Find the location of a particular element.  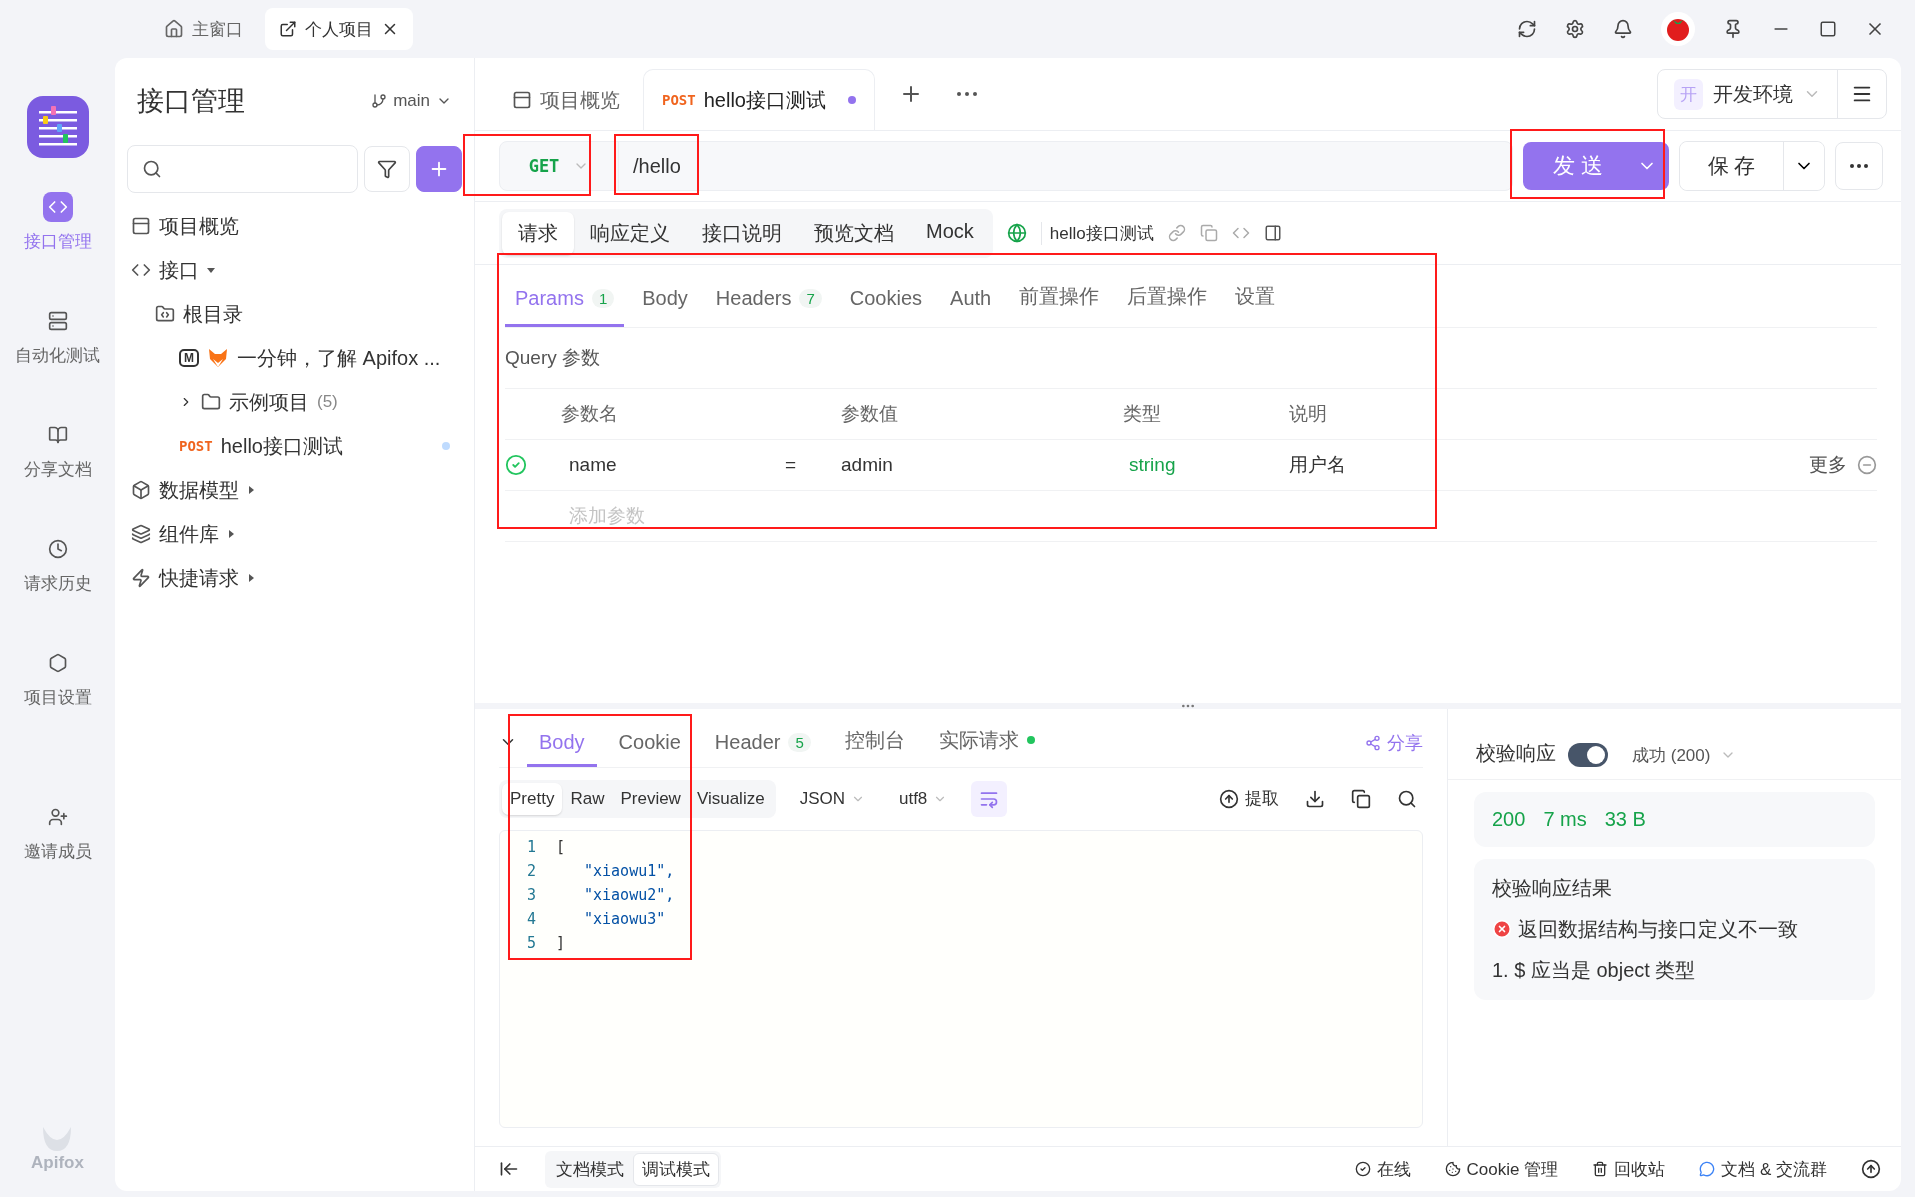

validation-label: 校验响应 is located at coordinates (1516, 753).